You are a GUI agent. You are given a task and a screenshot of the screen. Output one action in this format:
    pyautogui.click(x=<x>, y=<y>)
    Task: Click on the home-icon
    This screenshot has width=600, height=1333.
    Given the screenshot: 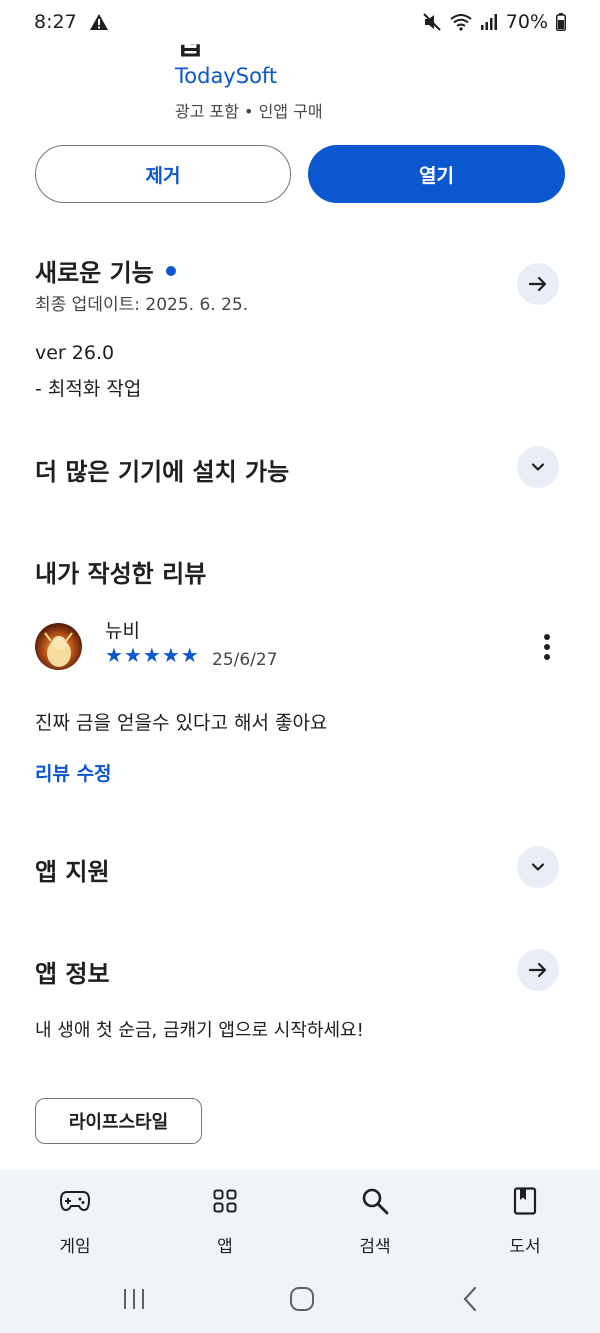 What is the action you would take?
    pyautogui.click(x=302, y=1299)
    